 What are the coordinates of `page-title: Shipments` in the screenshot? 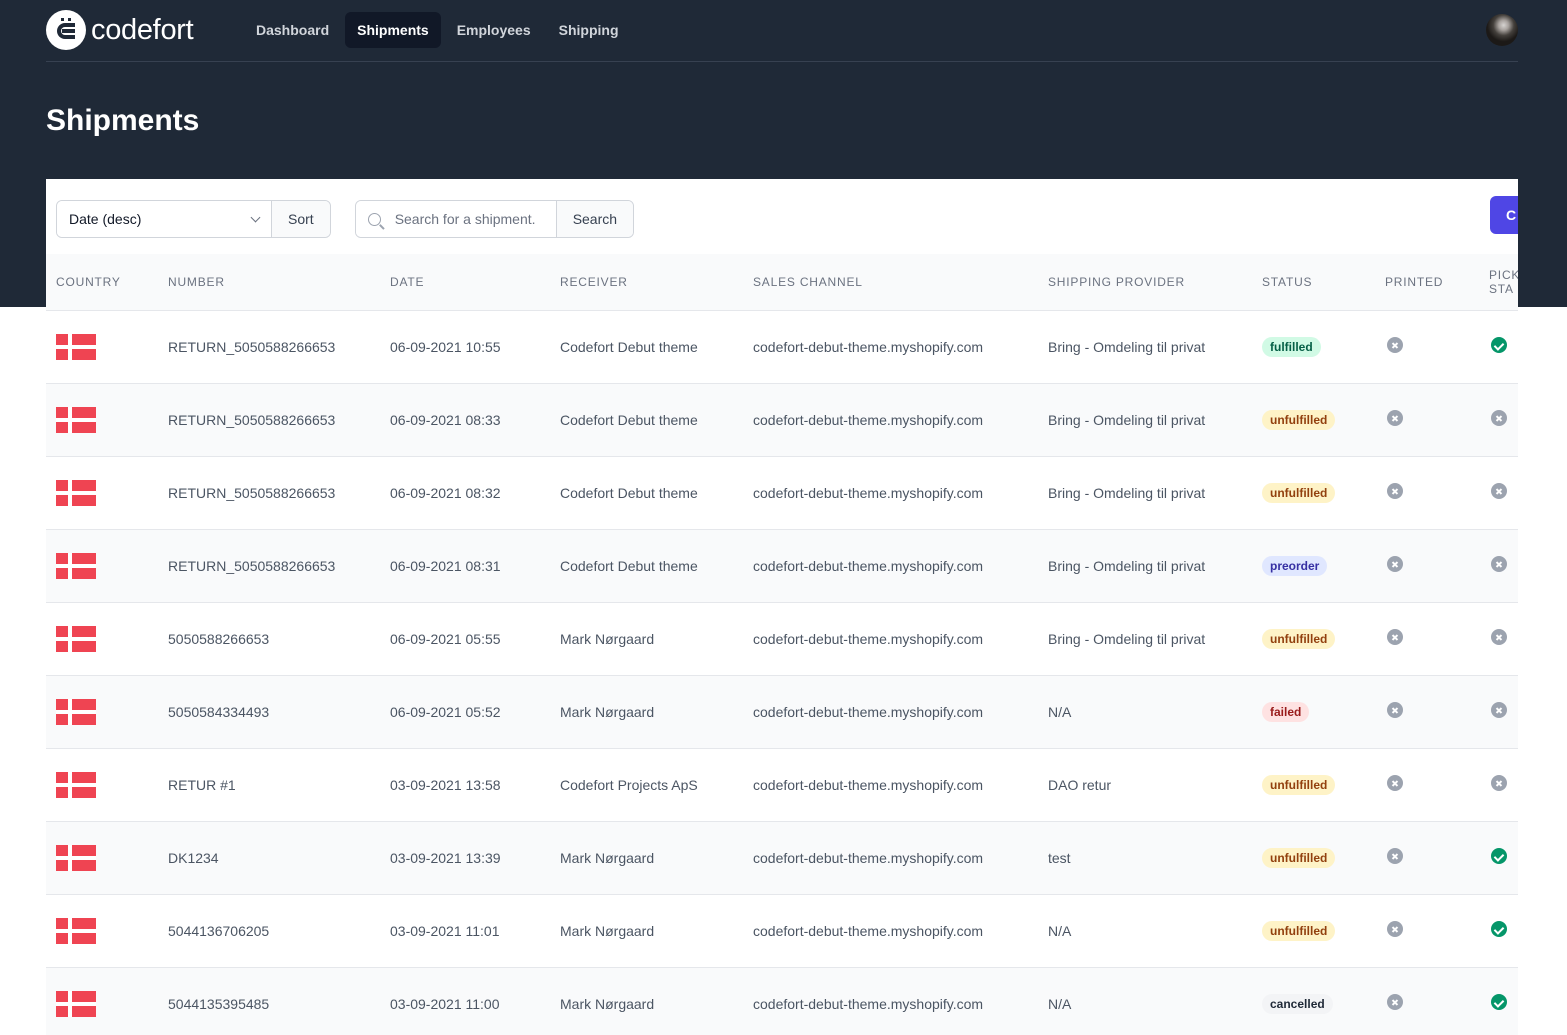 It's located at (123, 120).